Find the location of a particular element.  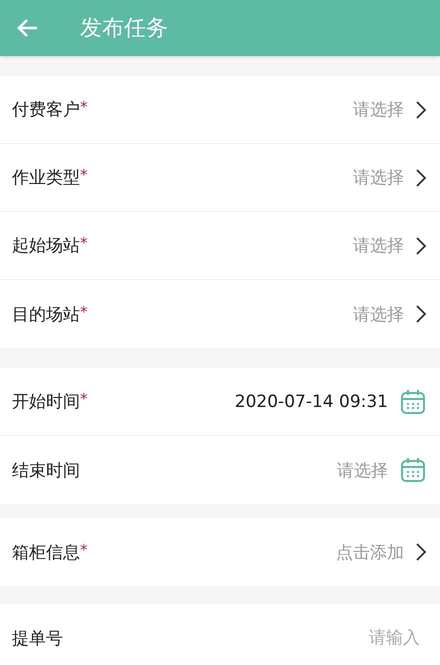

field-label: 提单号 is located at coordinates (38, 639).